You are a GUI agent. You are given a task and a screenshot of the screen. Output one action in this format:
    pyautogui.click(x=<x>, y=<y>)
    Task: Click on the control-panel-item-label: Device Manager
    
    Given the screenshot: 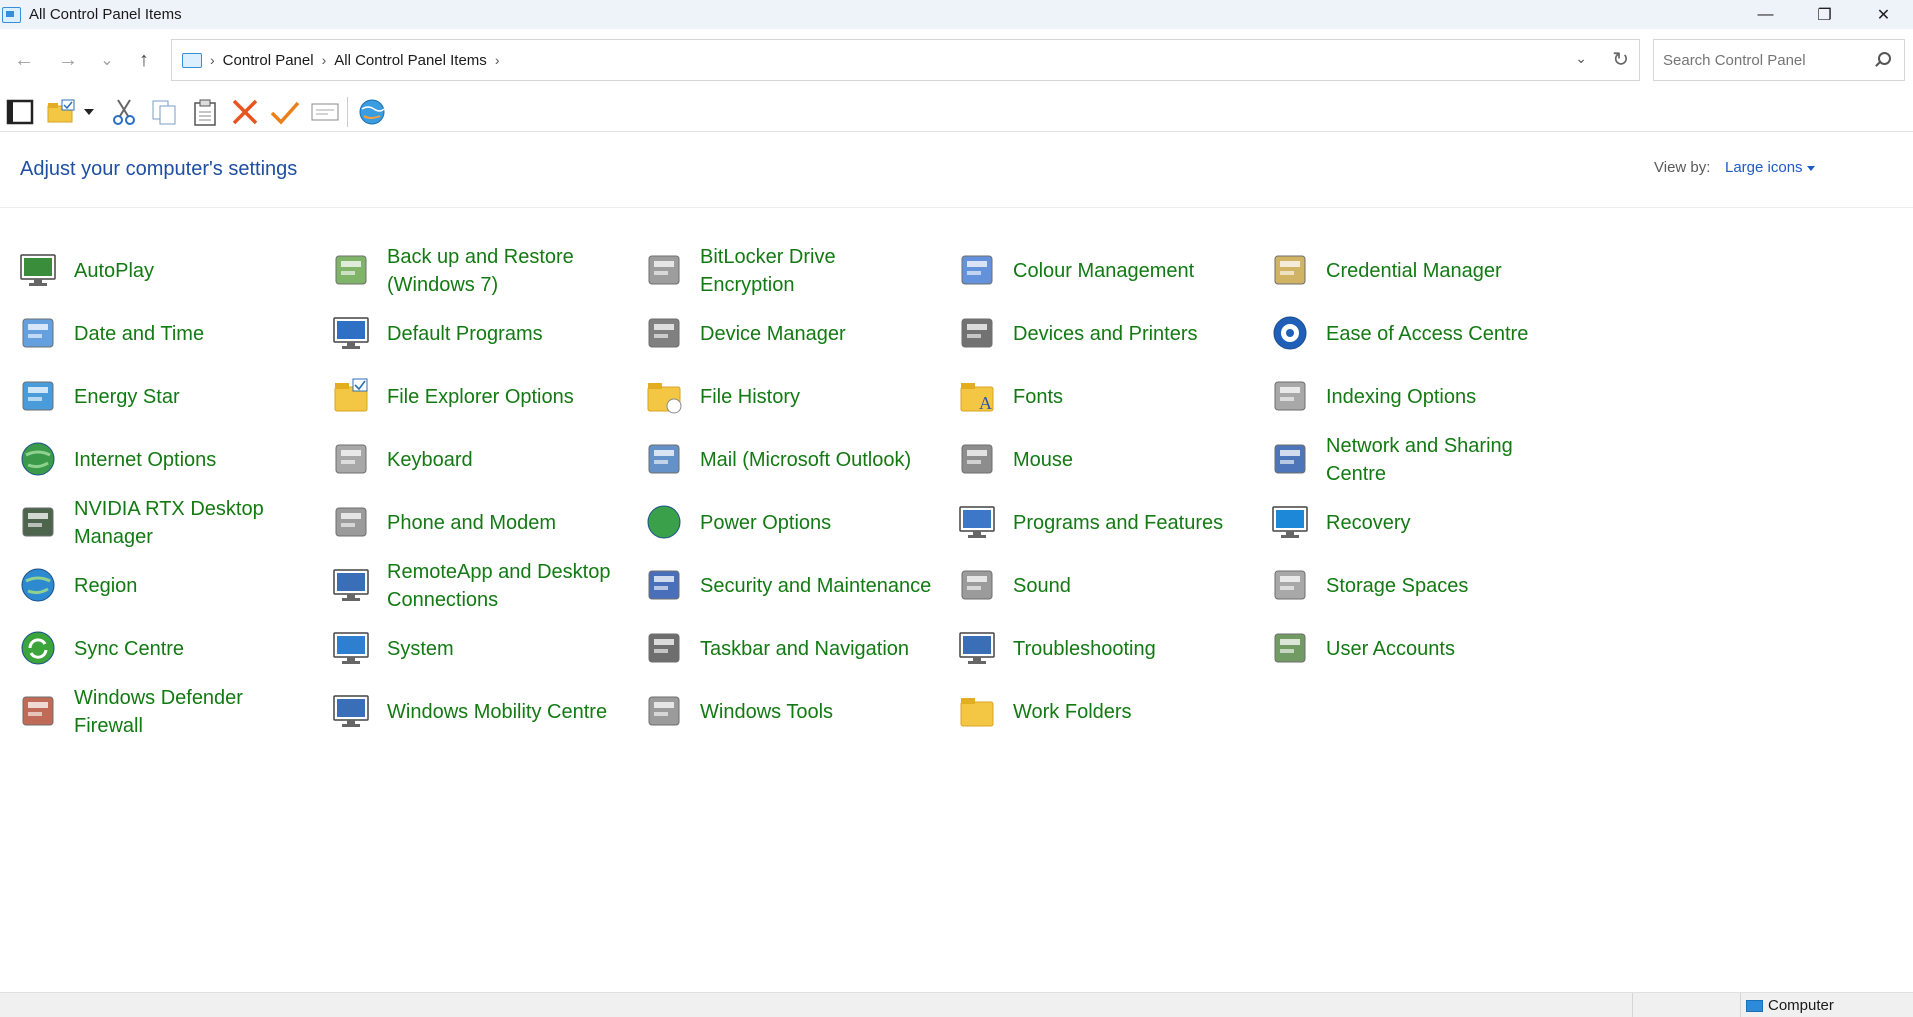 What is the action you would take?
    pyautogui.click(x=773, y=334)
    